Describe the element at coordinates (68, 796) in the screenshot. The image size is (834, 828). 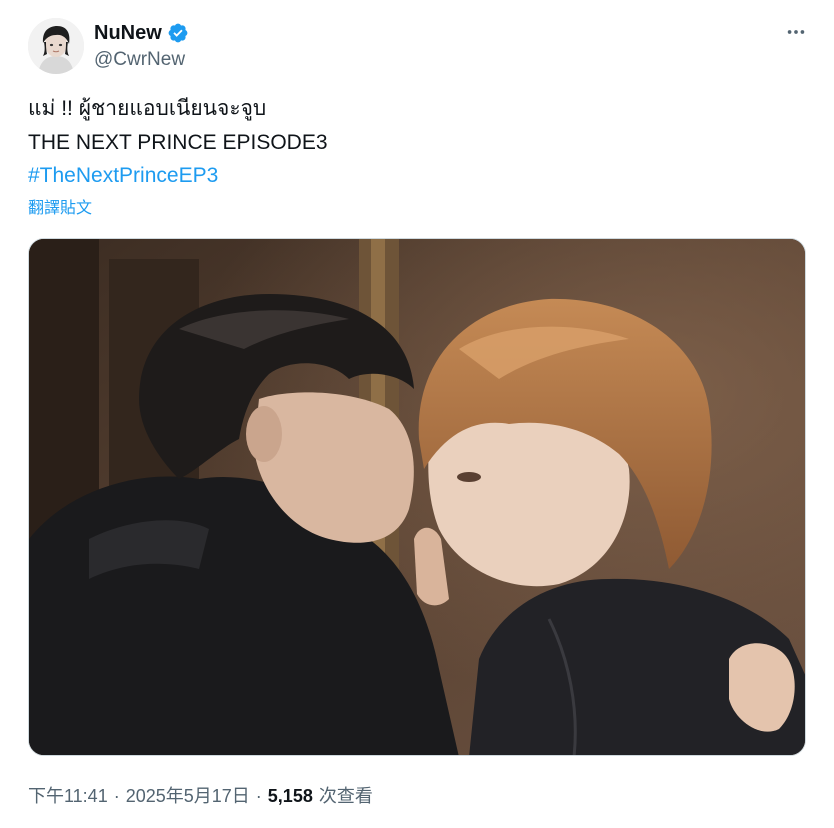
I see `tweet-time: 下午11:41` at that location.